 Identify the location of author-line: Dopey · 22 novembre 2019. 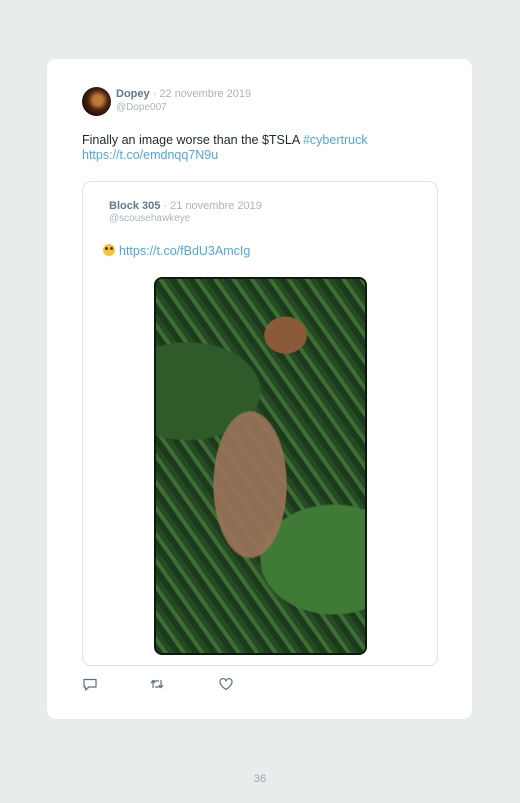
(183, 94).